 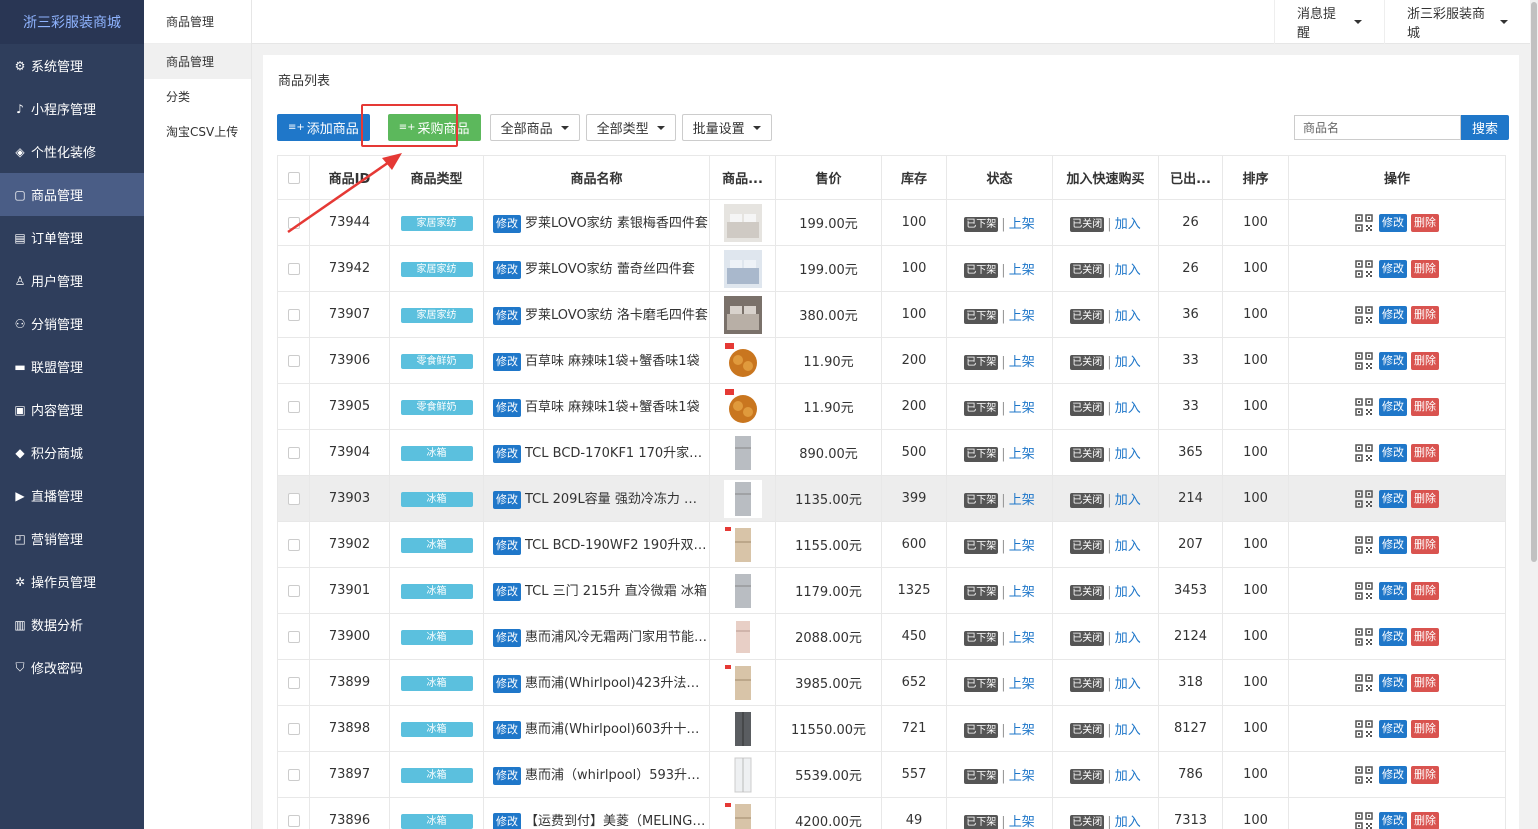 What do you see at coordinates (914, 544) in the screenshot?
I see `product-stock: 600` at bounding box center [914, 544].